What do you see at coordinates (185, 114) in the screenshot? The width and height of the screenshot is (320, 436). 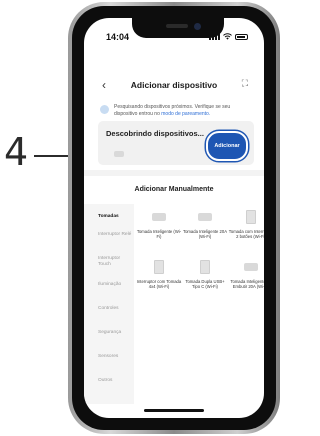 I see `pairing-mode-link: modo de pareamento.` at bounding box center [185, 114].